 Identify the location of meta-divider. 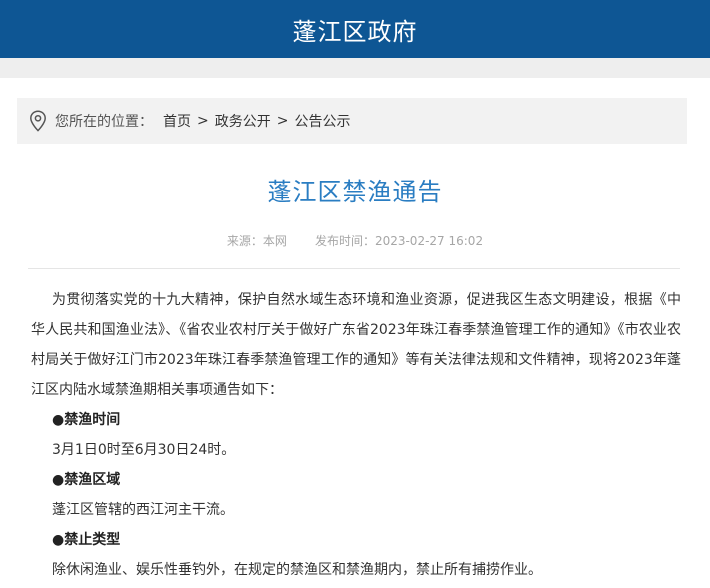
(354, 268).